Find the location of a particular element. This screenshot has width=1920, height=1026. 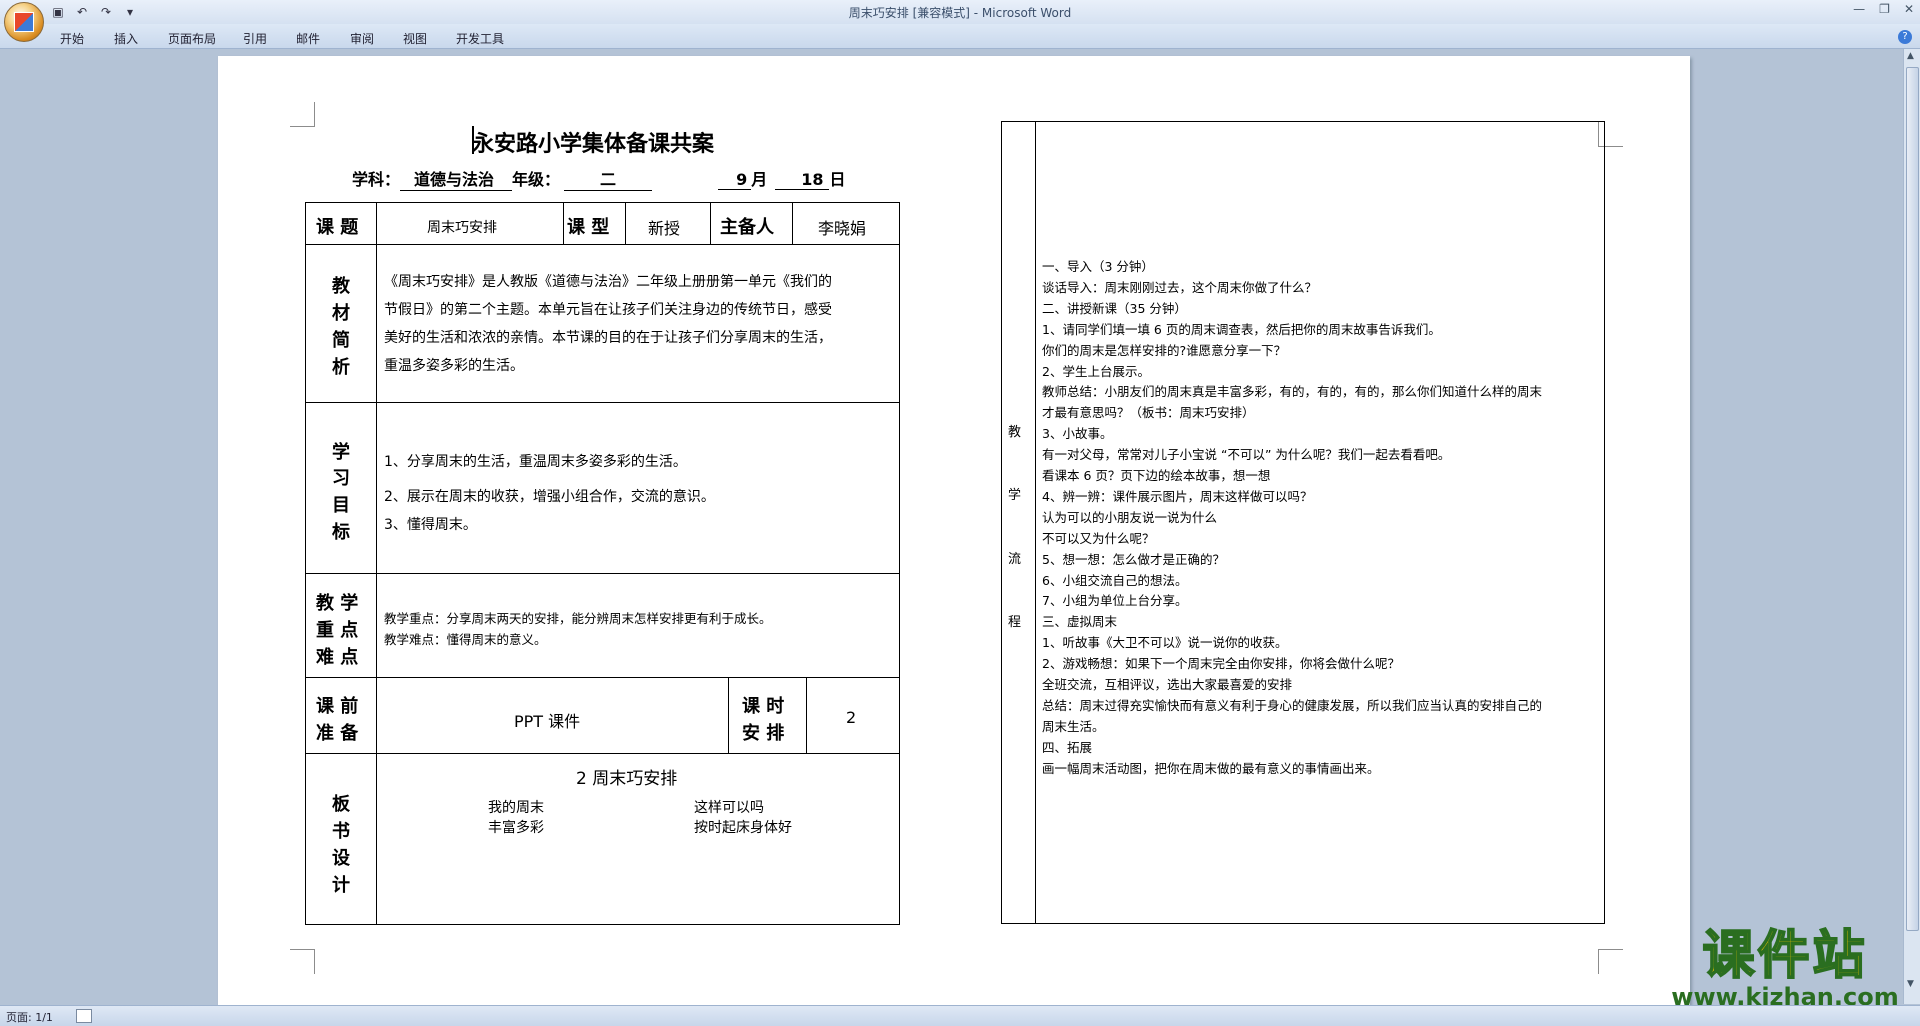

process-label-char: 学 is located at coordinates (1015, 495).